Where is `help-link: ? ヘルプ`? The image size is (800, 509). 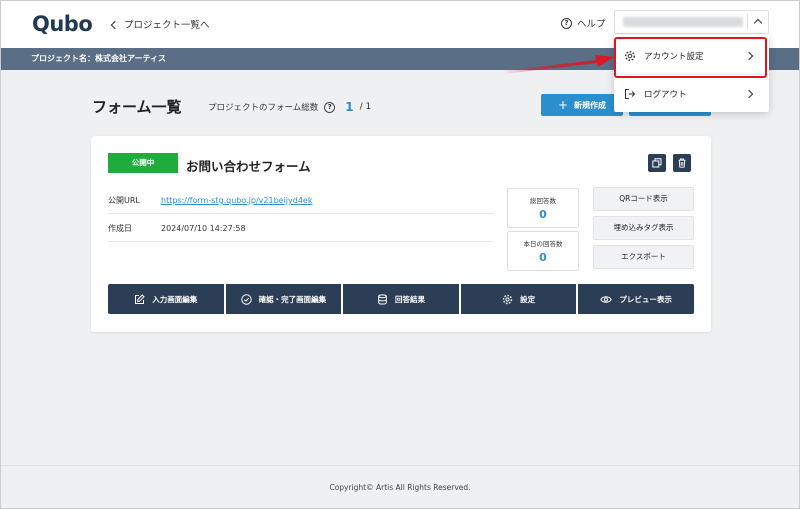 help-link: ? ヘルプ is located at coordinates (583, 23).